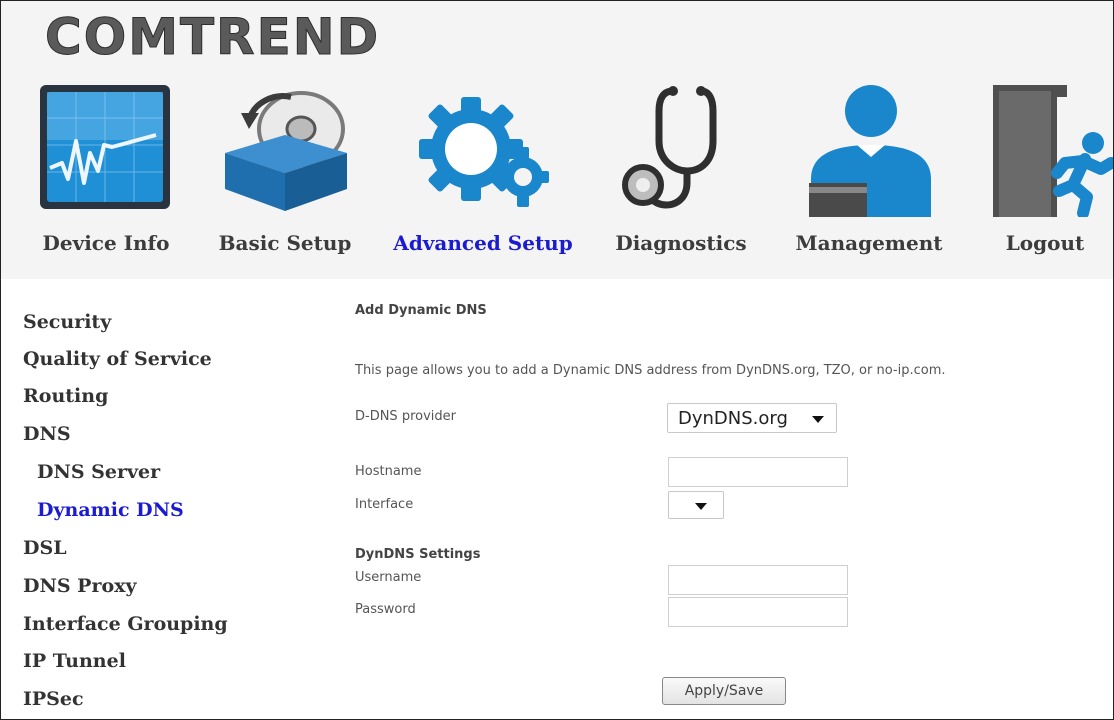 This screenshot has height=720, width=1114. What do you see at coordinates (758, 612) in the screenshot?
I see `password-input` at bounding box center [758, 612].